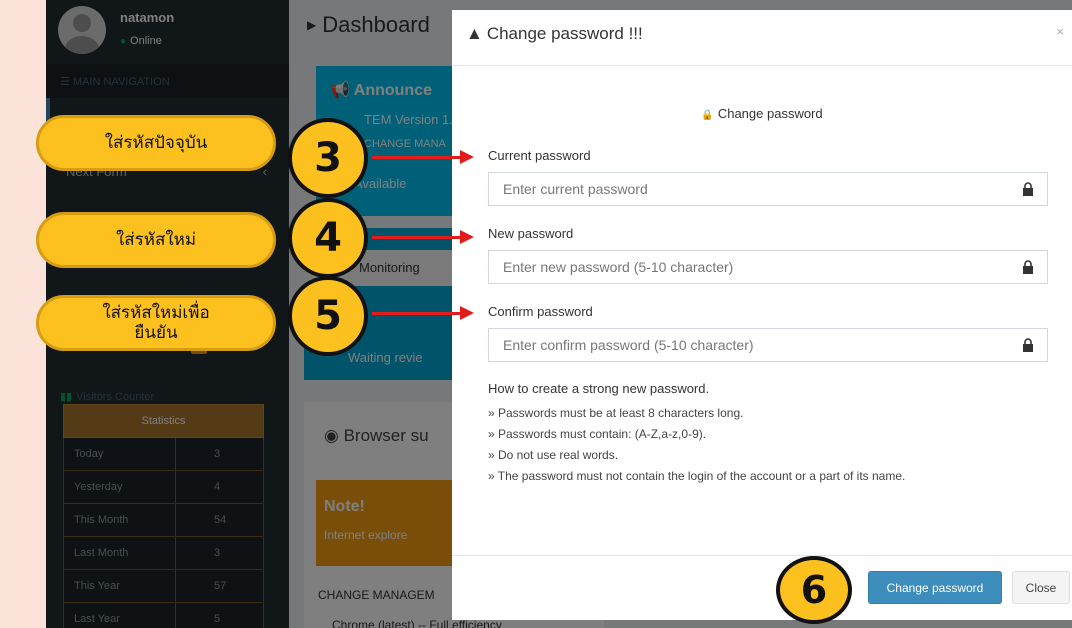  Describe the element at coordinates (1060, 31) in the screenshot. I see `close-icon: ×` at that location.